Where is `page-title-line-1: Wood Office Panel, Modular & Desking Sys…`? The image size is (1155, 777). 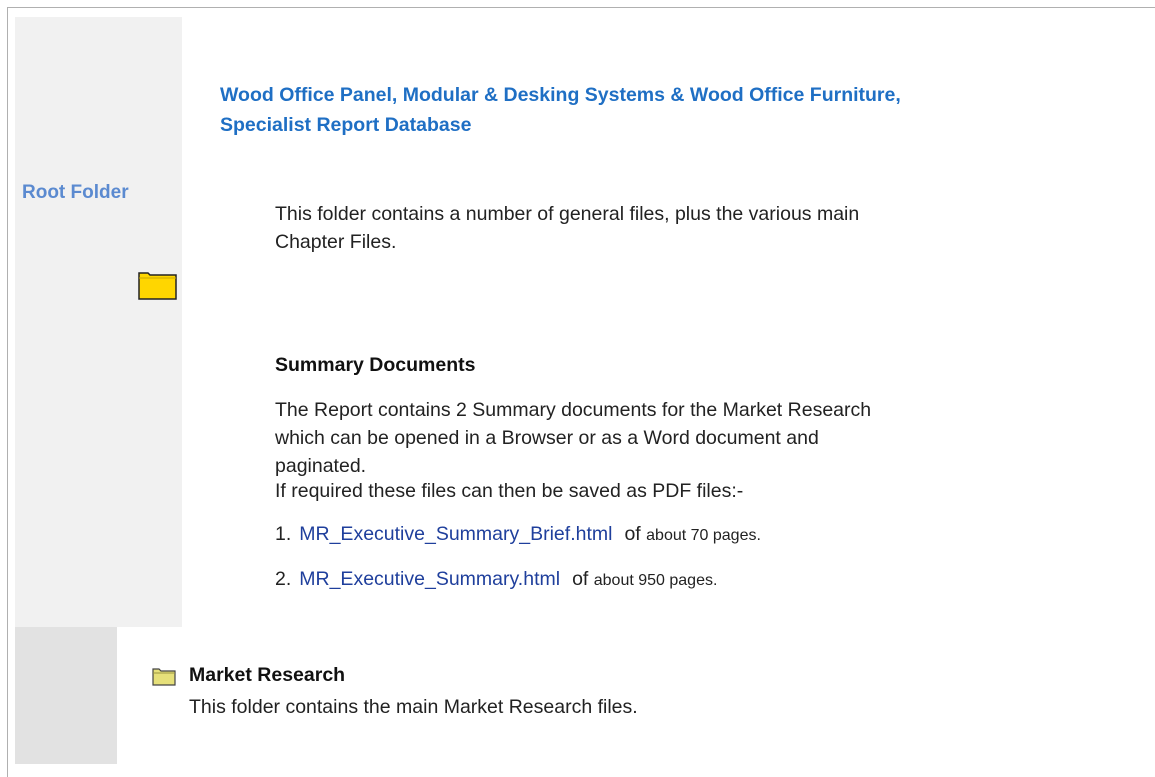
page-title-line-1: Wood Office Panel, Modular & Desking Sys… is located at coordinates (560, 95).